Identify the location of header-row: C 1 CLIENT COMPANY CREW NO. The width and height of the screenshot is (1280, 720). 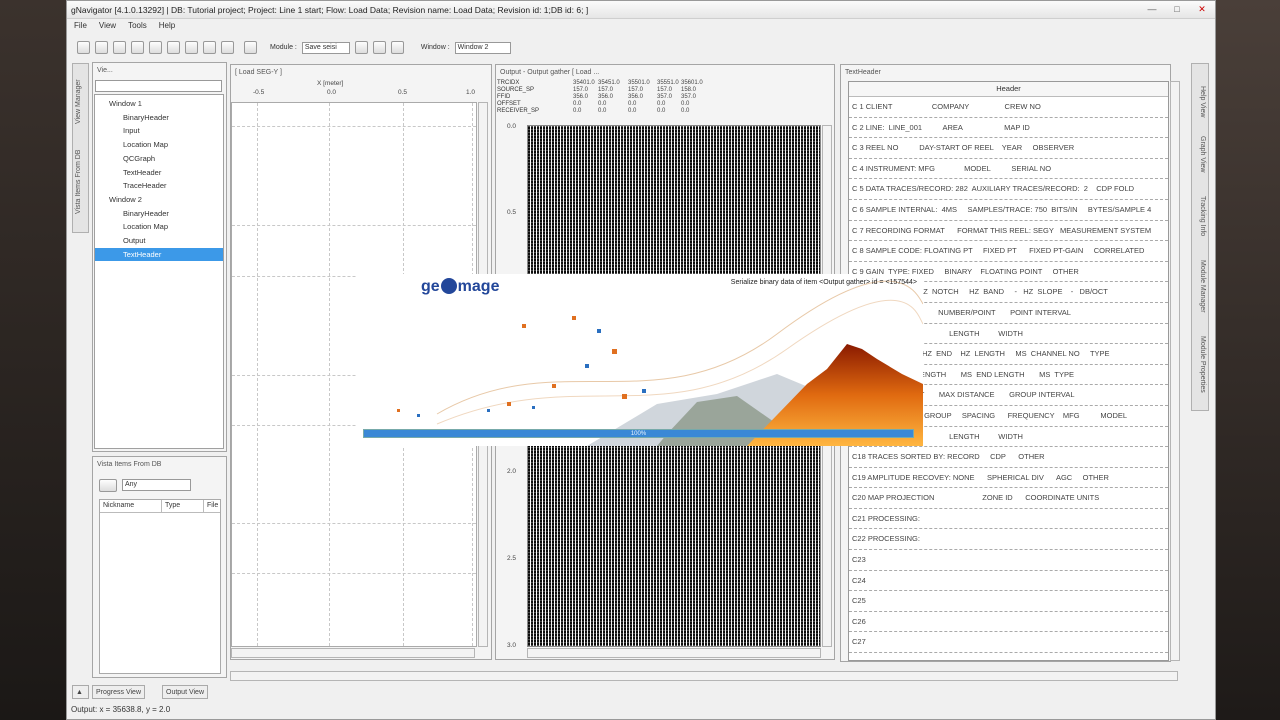
(1008, 107).